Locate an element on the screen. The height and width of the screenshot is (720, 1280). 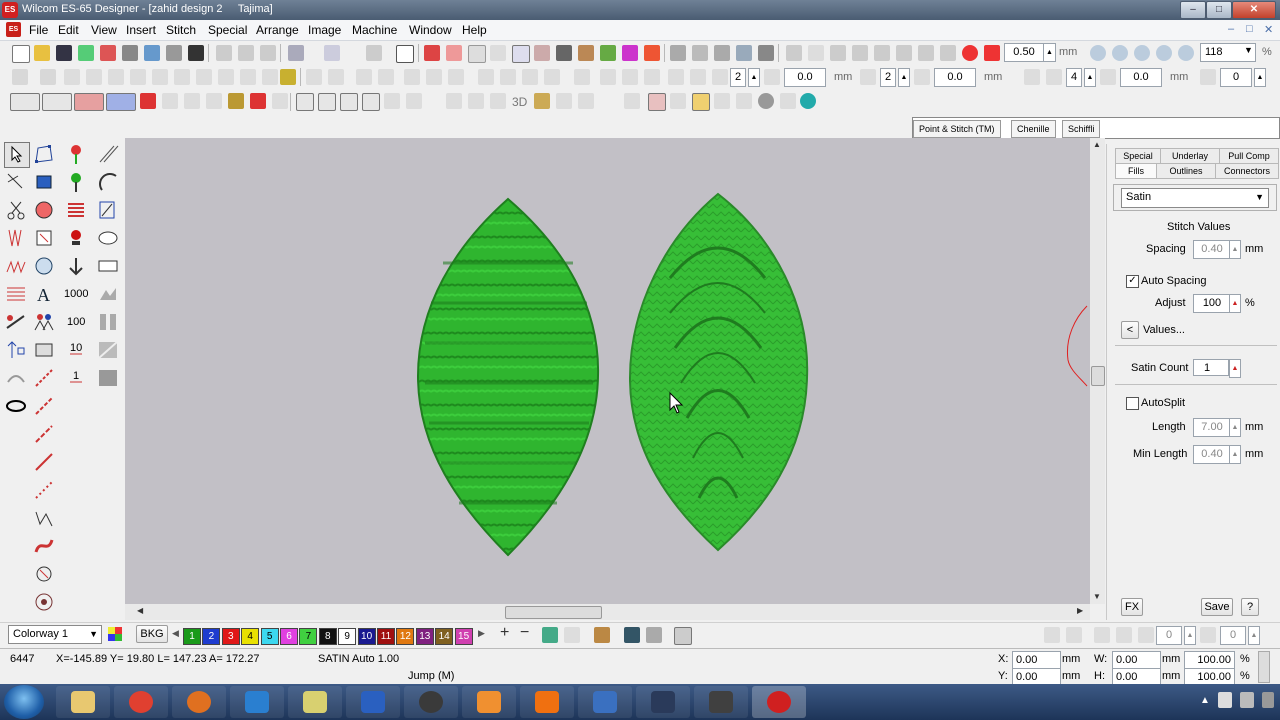
show-hoop-icon is located at coordinates (542, 53).